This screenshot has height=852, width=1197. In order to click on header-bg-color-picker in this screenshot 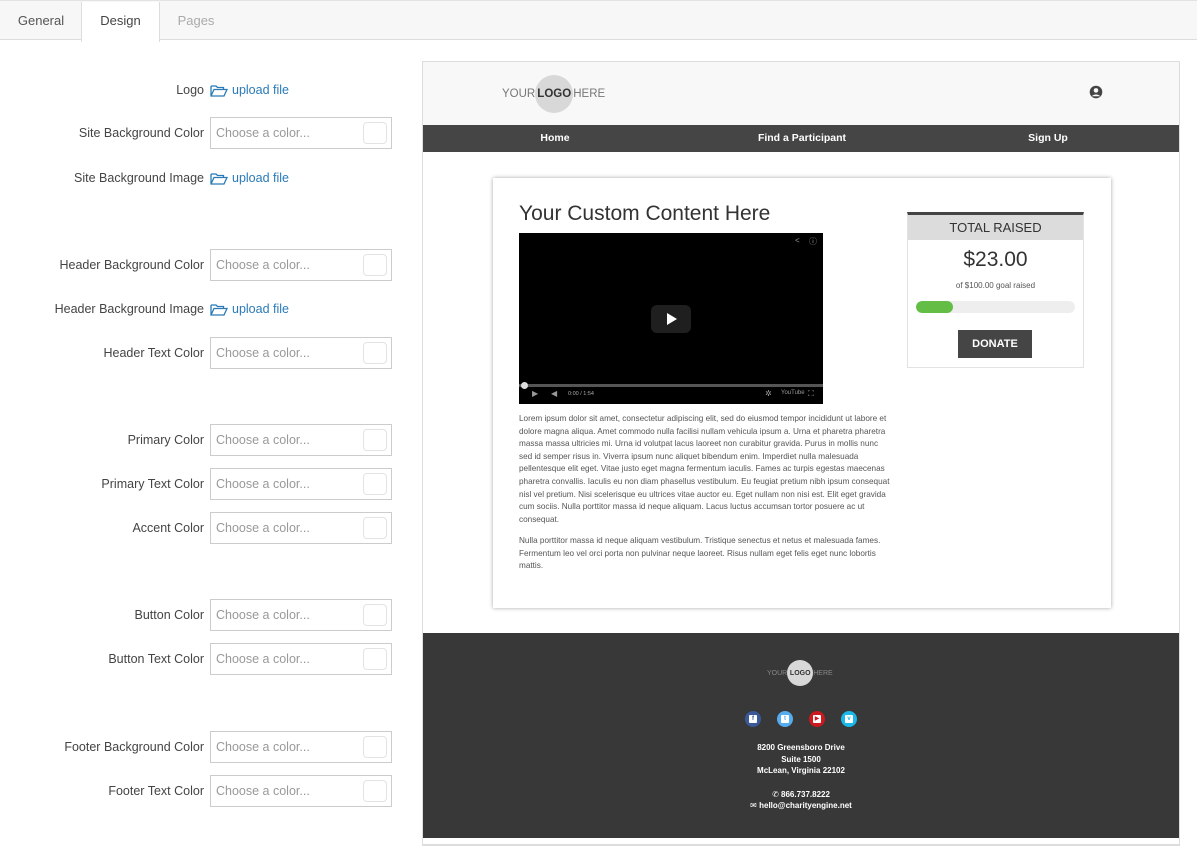, I will do `click(301, 265)`.